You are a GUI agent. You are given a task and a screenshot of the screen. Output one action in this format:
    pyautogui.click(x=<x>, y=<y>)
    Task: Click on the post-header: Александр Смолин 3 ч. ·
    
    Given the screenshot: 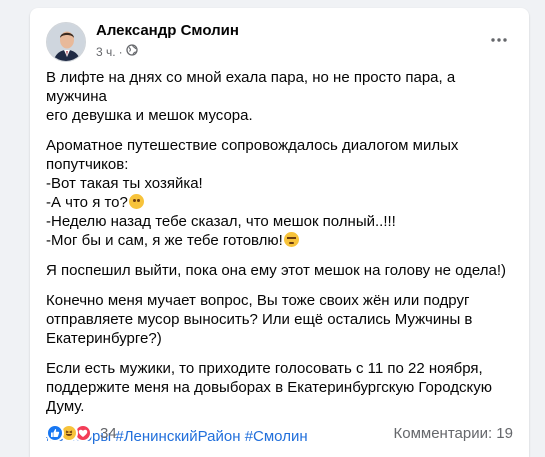 What is the action you would take?
    pyautogui.click(x=279, y=42)
    